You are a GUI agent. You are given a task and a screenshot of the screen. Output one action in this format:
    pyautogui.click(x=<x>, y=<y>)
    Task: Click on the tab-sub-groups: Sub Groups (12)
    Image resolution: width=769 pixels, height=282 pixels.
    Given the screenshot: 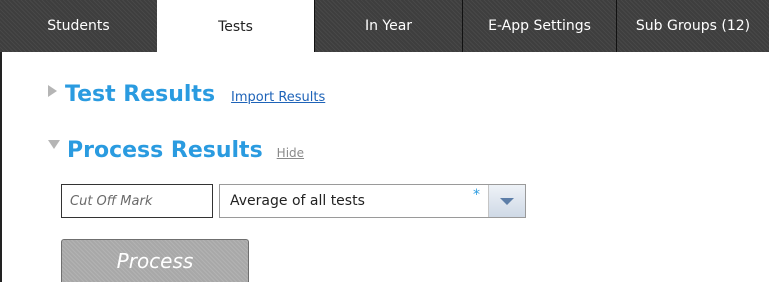 What is the action you would take?
    pyautogui.click(x=692, y=26)
    